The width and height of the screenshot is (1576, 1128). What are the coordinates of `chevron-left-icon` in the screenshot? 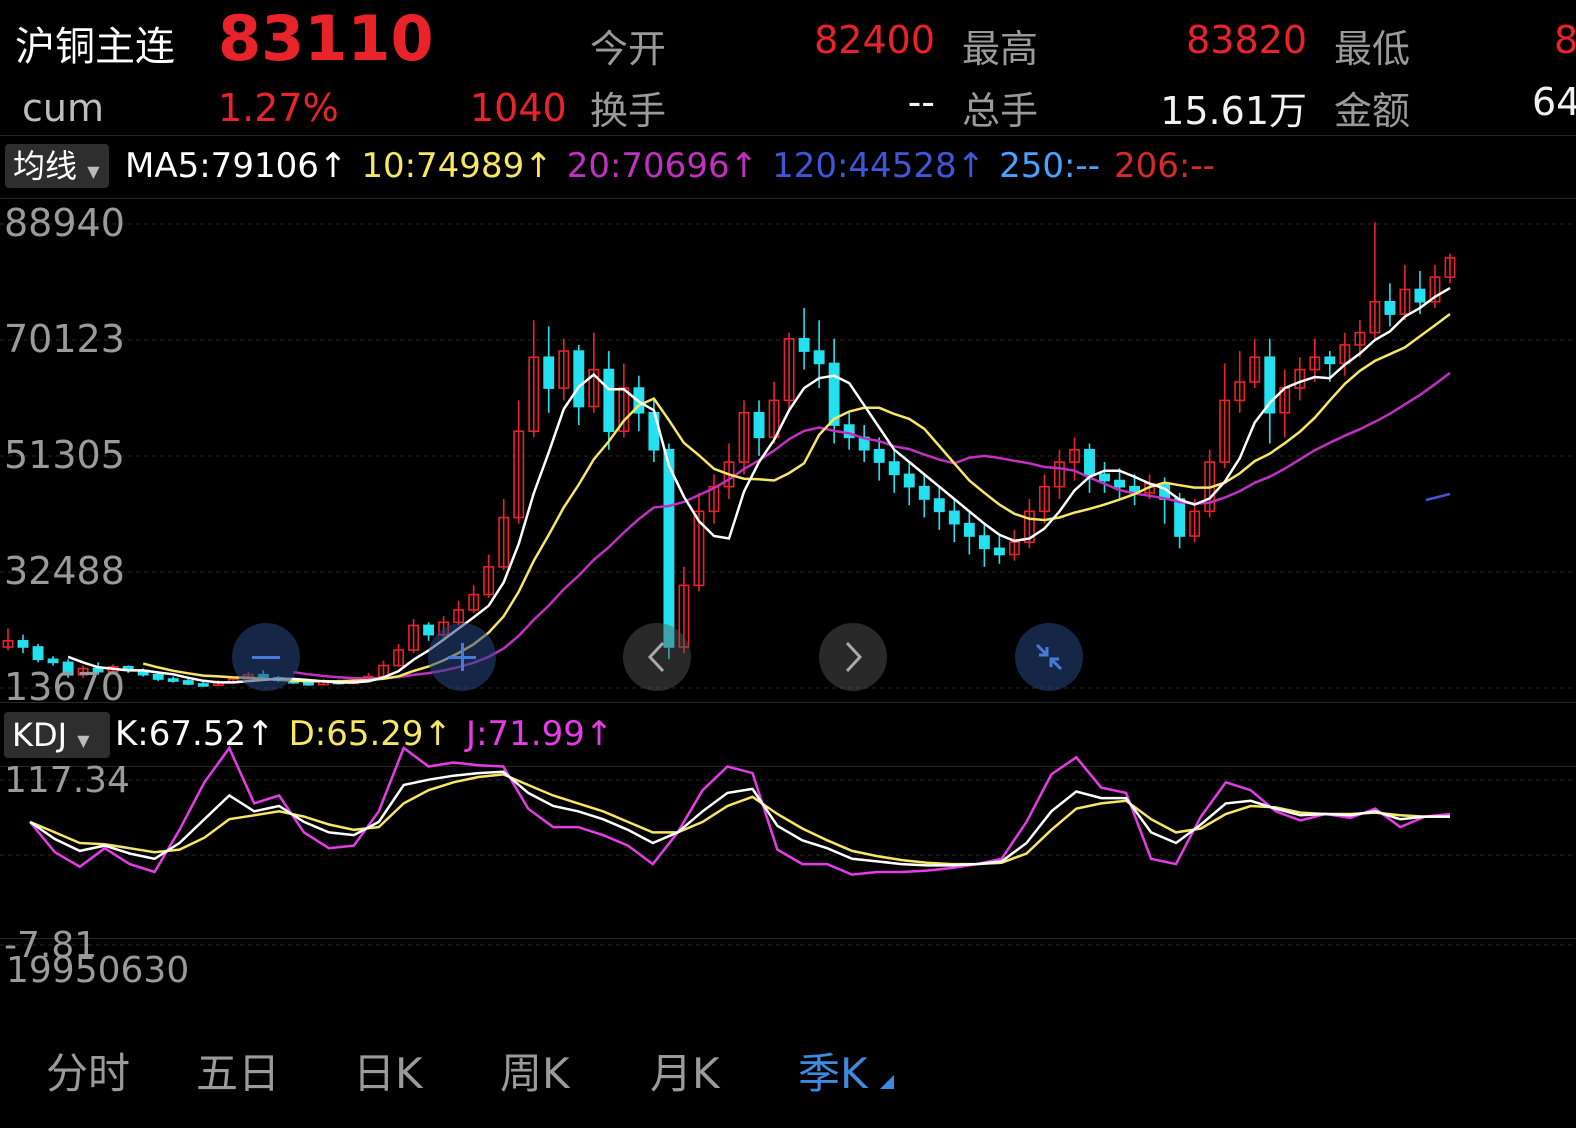 It's located at (656, 657).